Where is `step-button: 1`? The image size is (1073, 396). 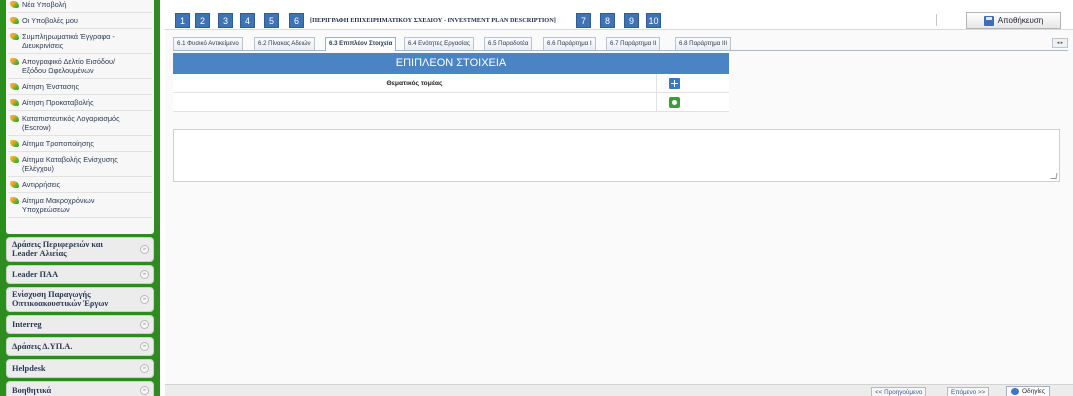
step-button: 1 is located at coordinates (182, 20).